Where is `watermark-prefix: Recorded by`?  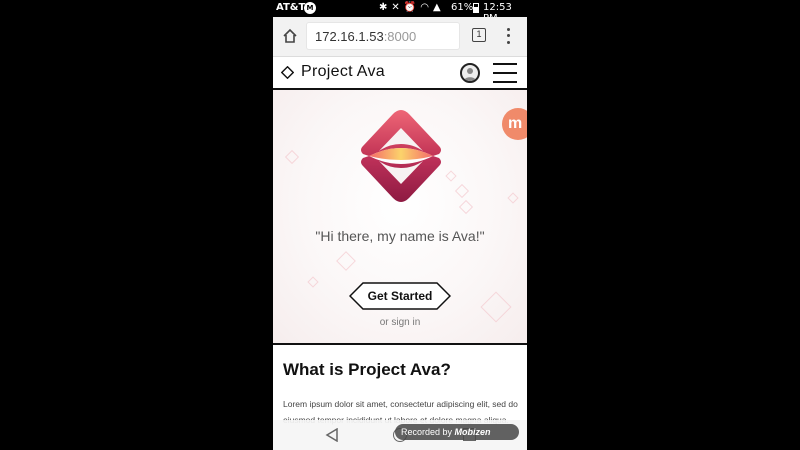
watermark-prefix: Recorded by is located at coordinates (427, 432).